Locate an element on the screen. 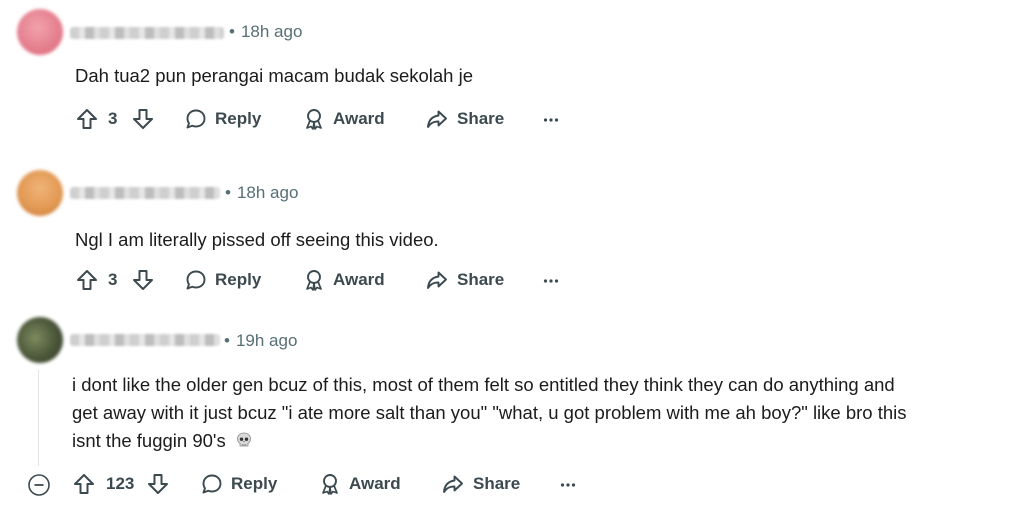  collapse-thread-button is located at coordinates (39, 484).